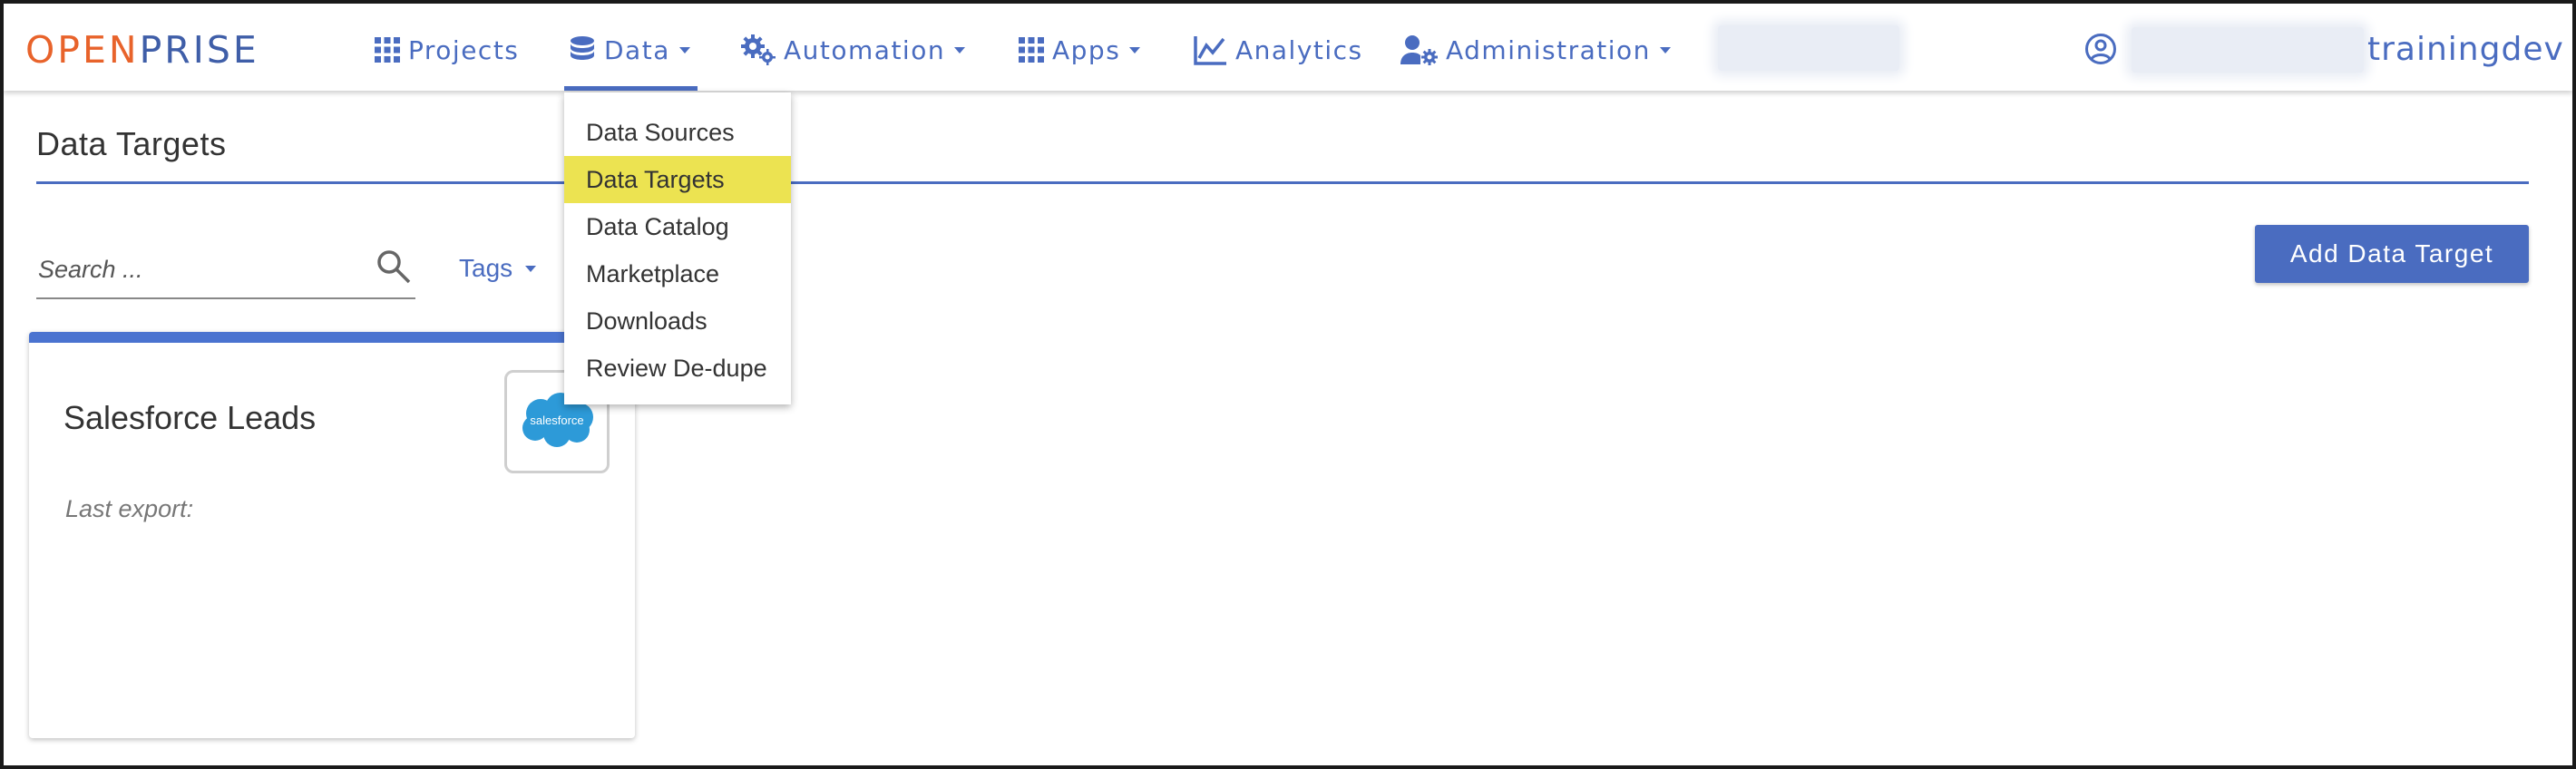 The height and width of the screenshot is (769, 2576). I want to click on nav-data: Data, so click(629, 50).